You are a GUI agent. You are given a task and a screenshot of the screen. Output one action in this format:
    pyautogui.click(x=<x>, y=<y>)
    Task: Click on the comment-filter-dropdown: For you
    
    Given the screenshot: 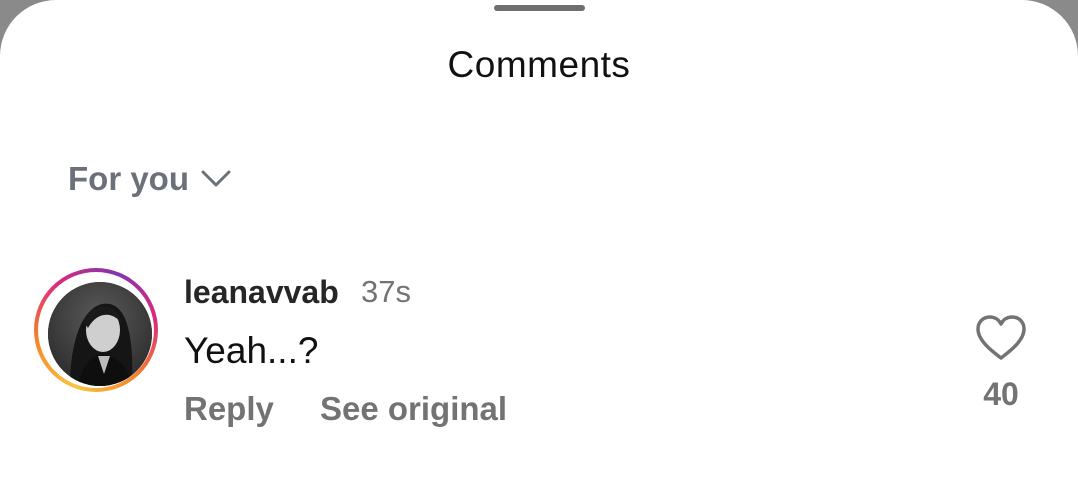 What is the action you would take?
    pyautogui.click(x=149, y=179)
    